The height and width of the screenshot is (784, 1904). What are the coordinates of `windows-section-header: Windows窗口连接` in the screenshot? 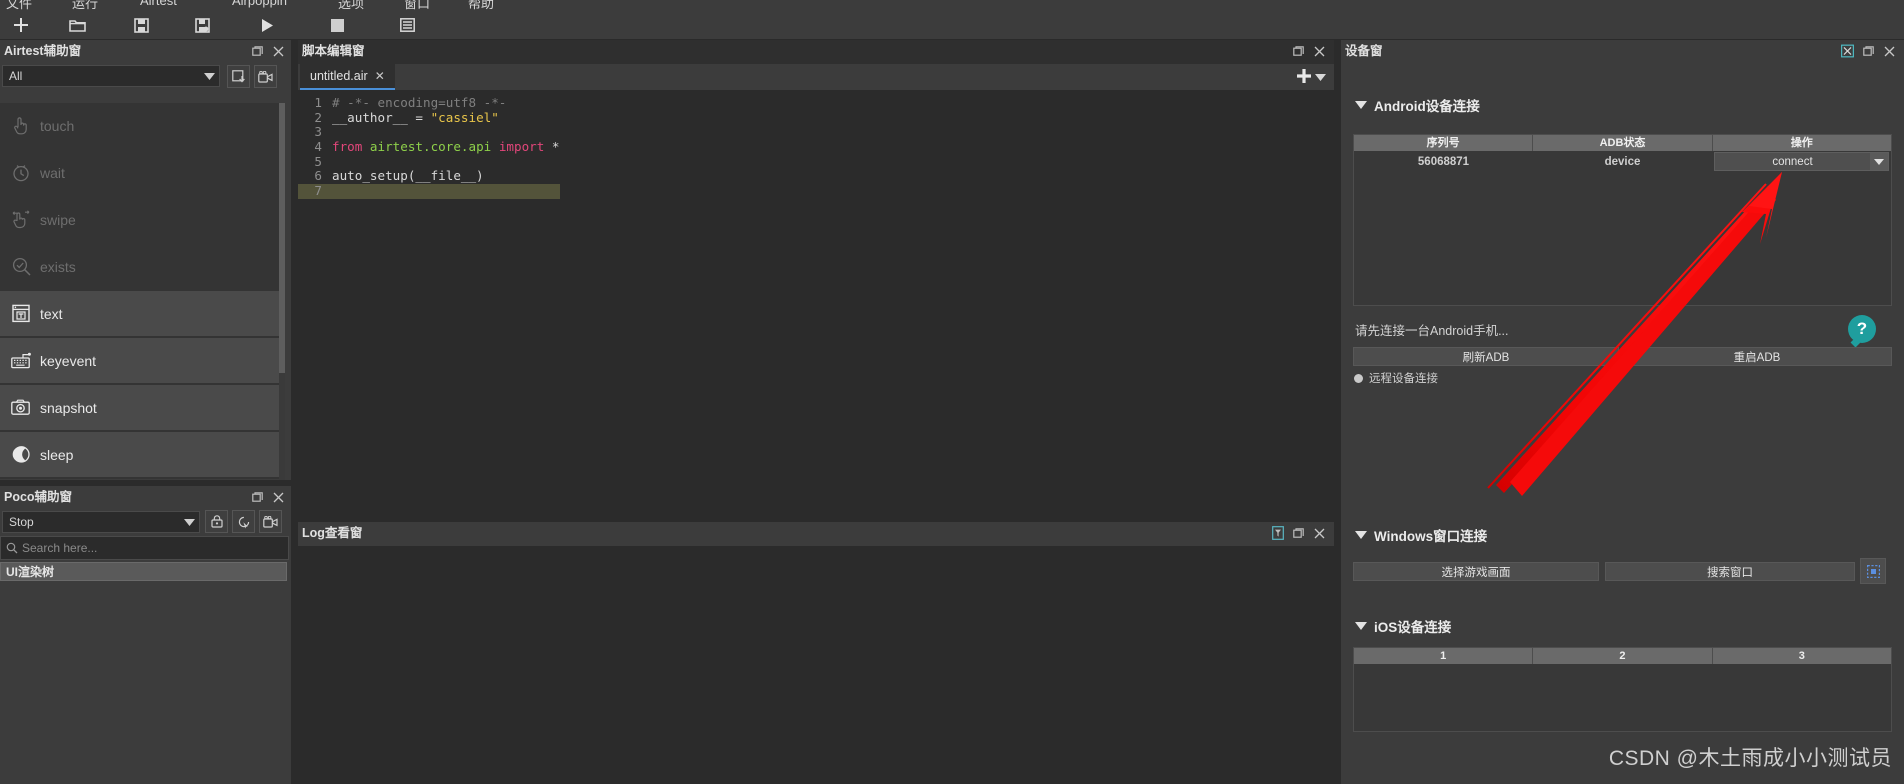 It's located at (1421, 535).